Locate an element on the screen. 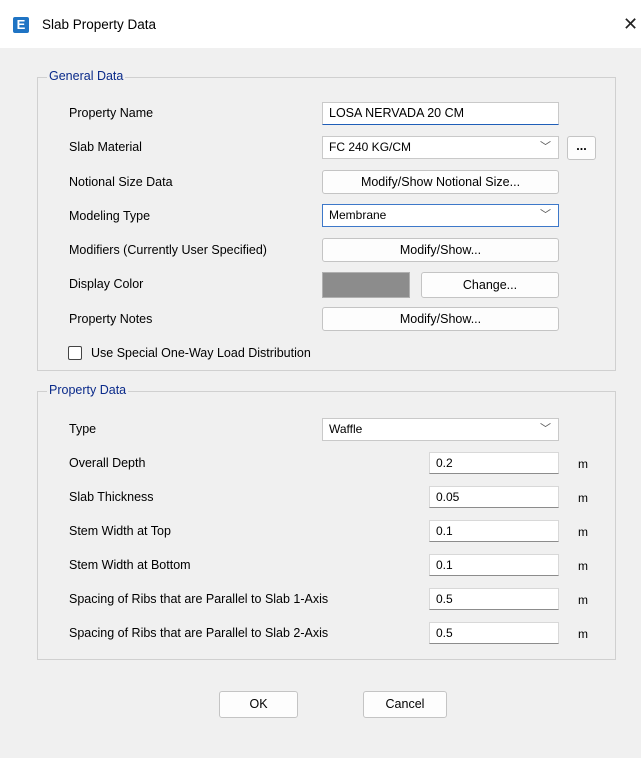 The height and width of the screenshot is (758, 641). display-color-label: Display Color is located at coordinates (106, 284).